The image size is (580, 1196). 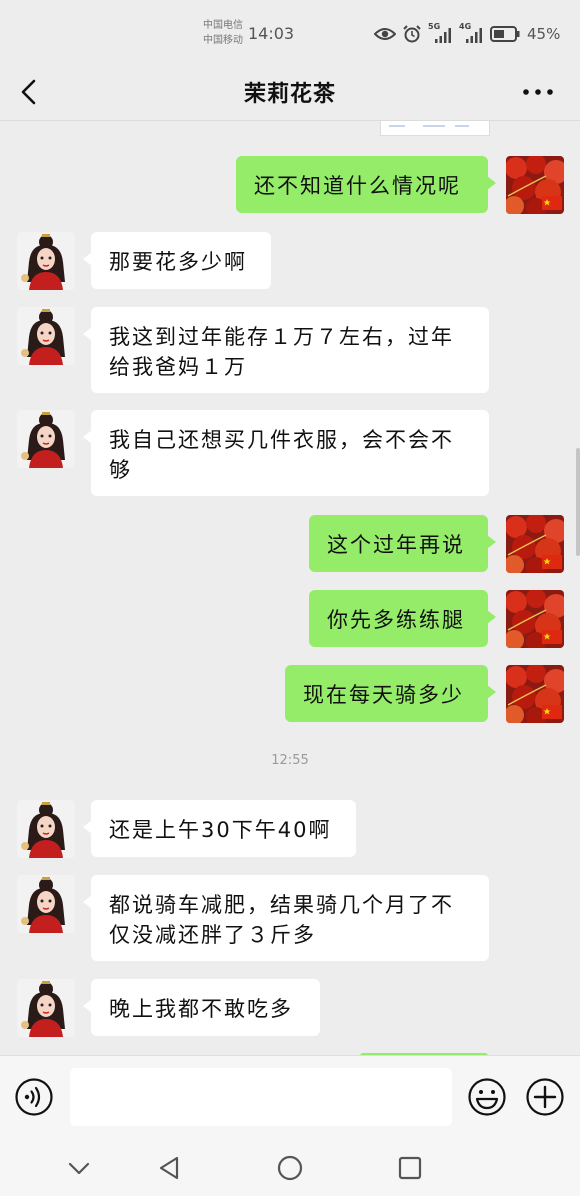 What do you see at coordinates (505, 34) in the screenshot?
I see `battery-icon` at bounding box center [505, 34].